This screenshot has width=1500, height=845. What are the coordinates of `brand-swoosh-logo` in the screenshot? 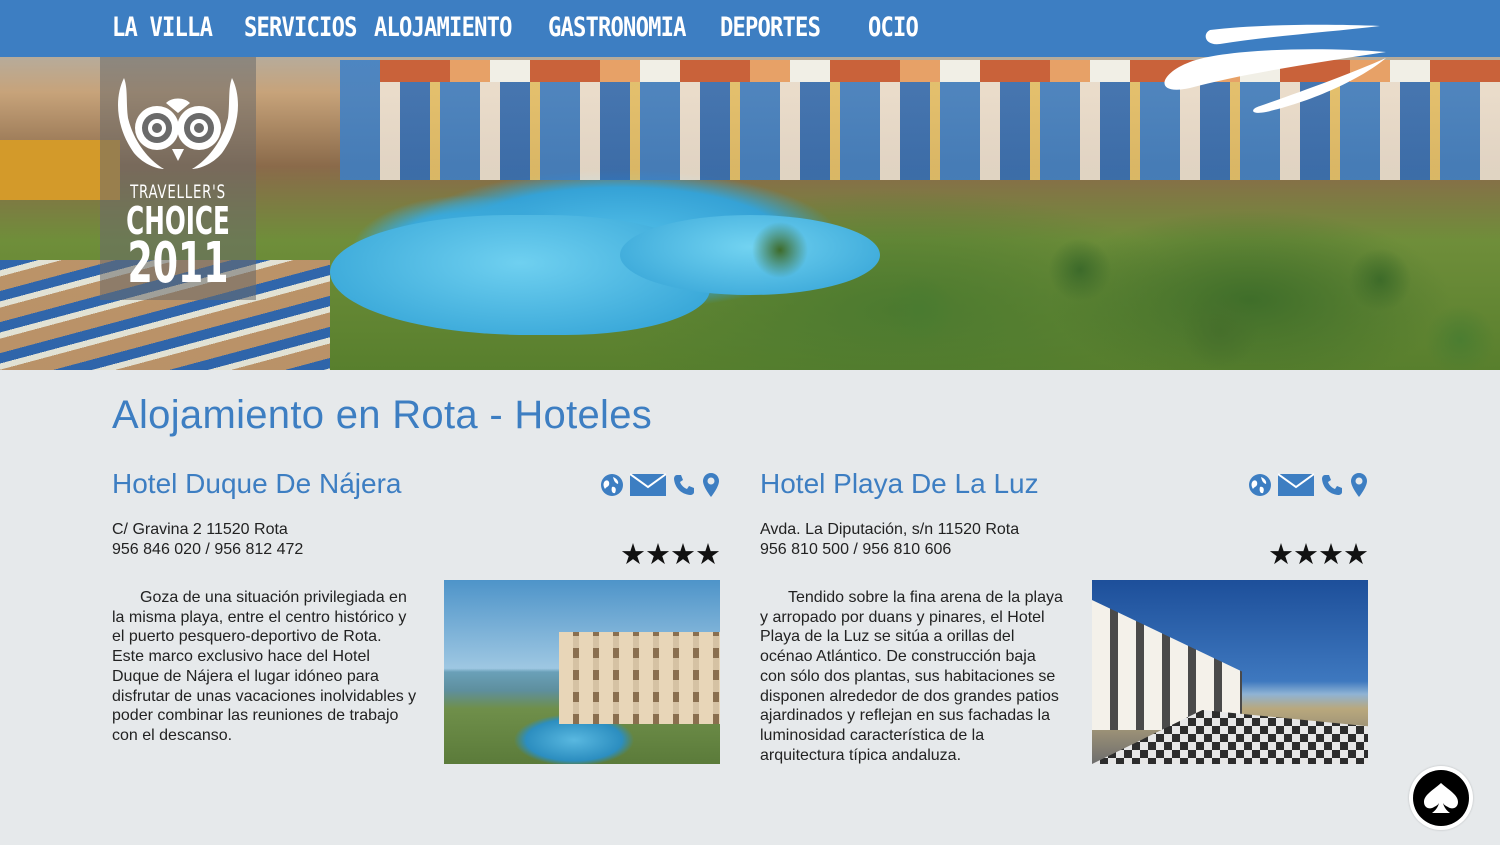 It's located at (1270, 68).